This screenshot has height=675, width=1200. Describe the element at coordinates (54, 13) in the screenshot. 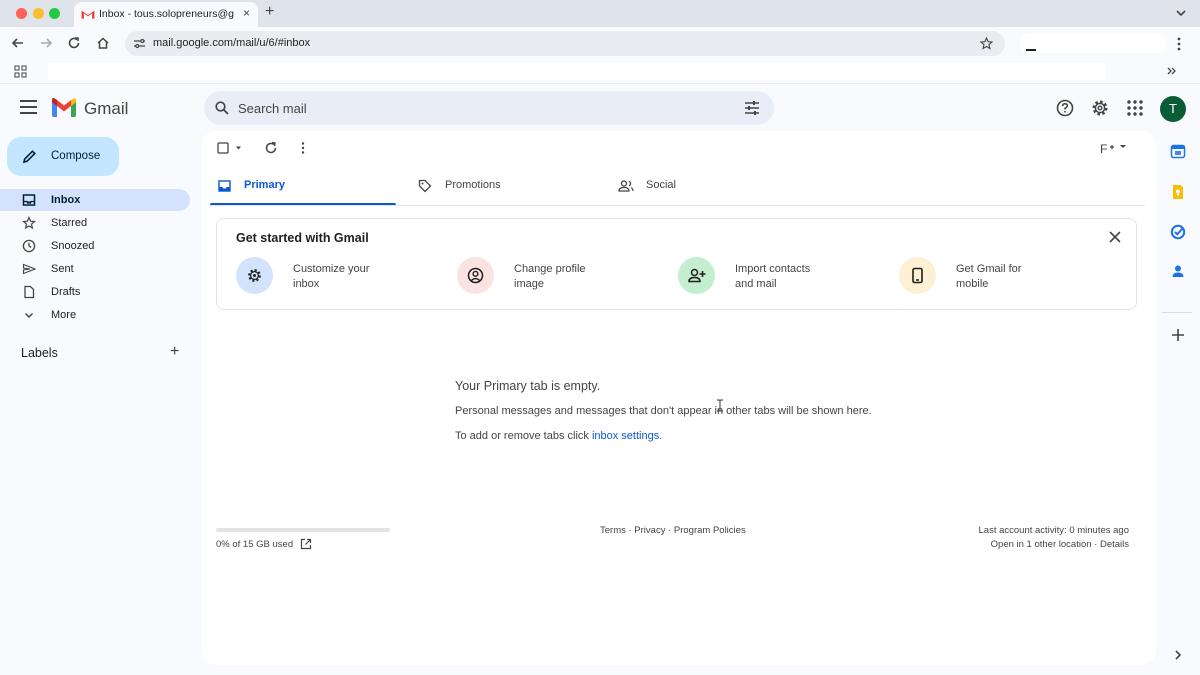

I see `window-zoom-button` at that location.